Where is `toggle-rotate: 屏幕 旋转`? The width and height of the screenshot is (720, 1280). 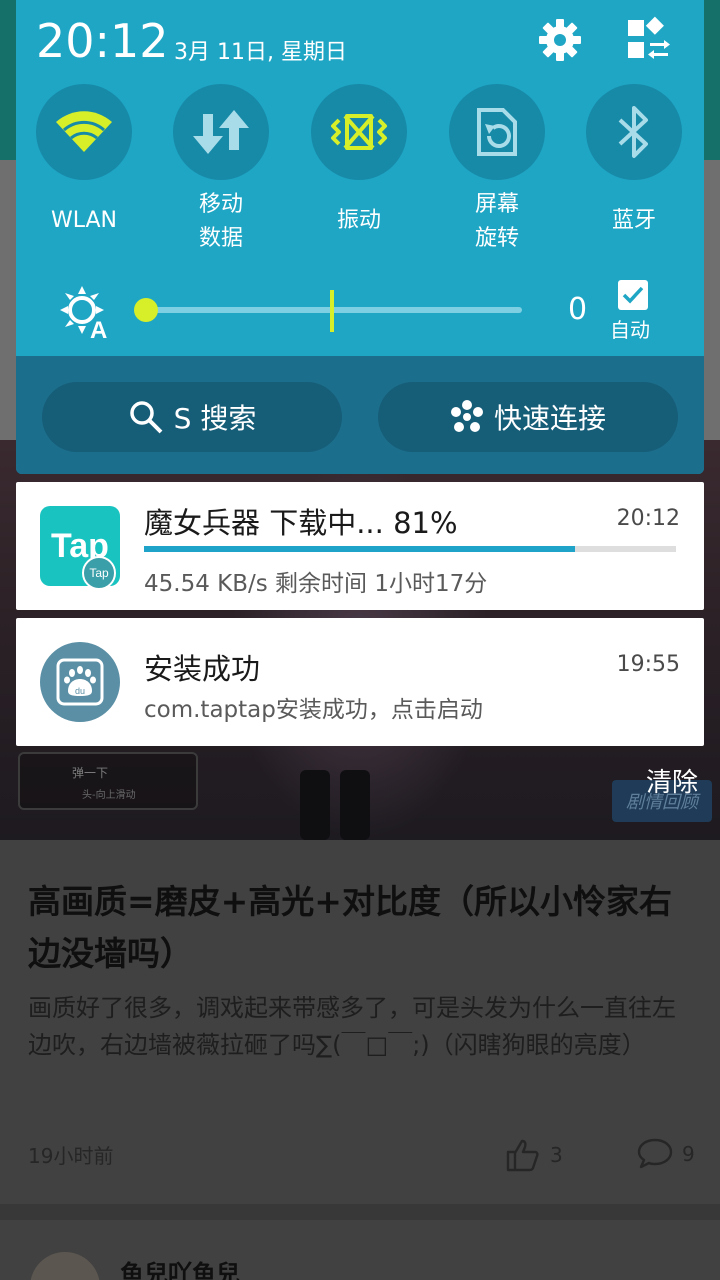 toggle-rotate: 屏幕 旋转 is located at coordinates (497, 167).